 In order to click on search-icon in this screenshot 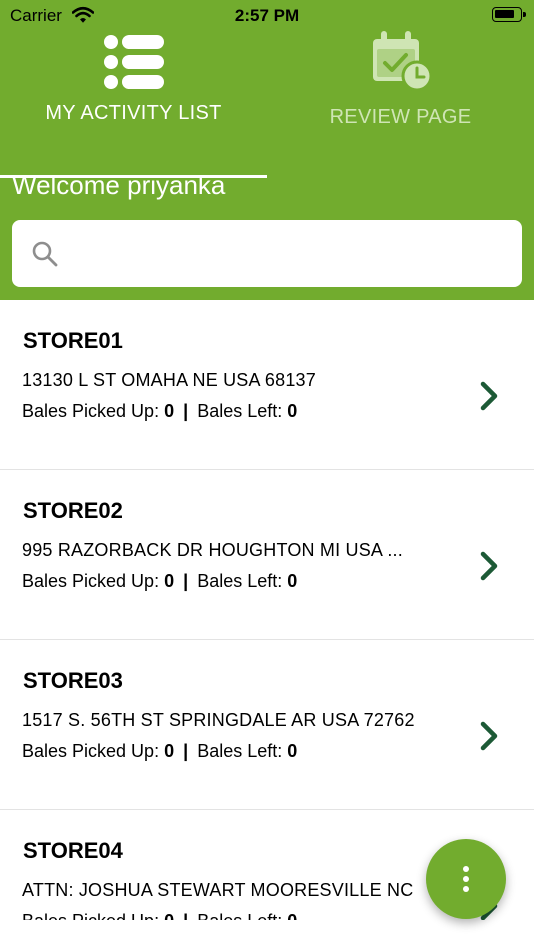, I will do `click(45, 254)`.